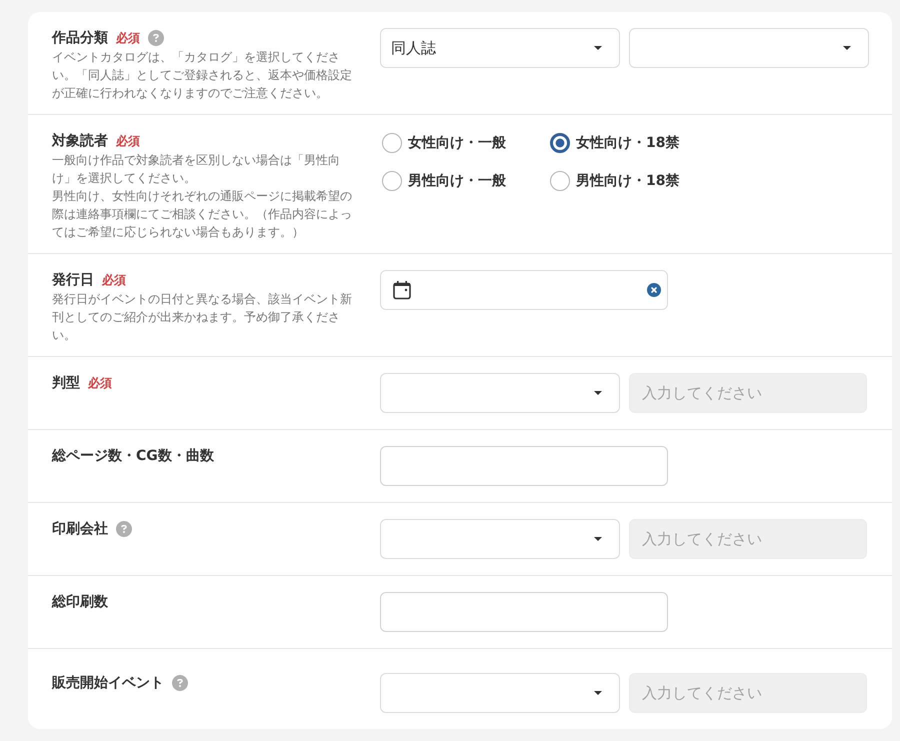 The image size is (900, 741). What do you see at coordinates (73, 280) in the screenshot?
I see `field-label: 発行日` at bounding box center [73, 280].